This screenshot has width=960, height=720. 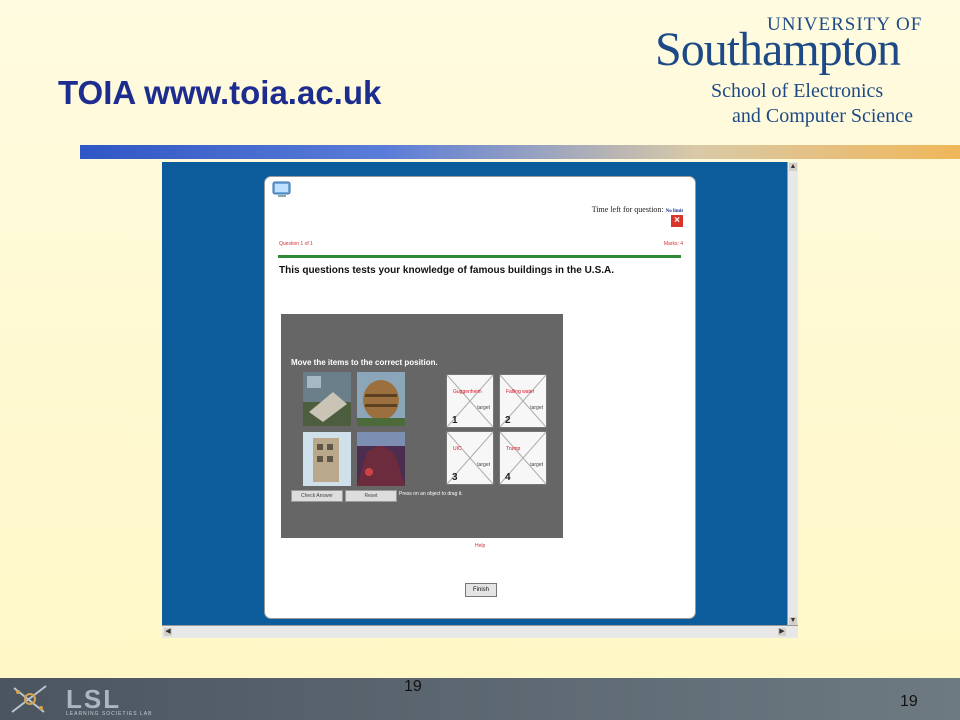 I want to click on close-button: ×, so click(x=677, y=221).